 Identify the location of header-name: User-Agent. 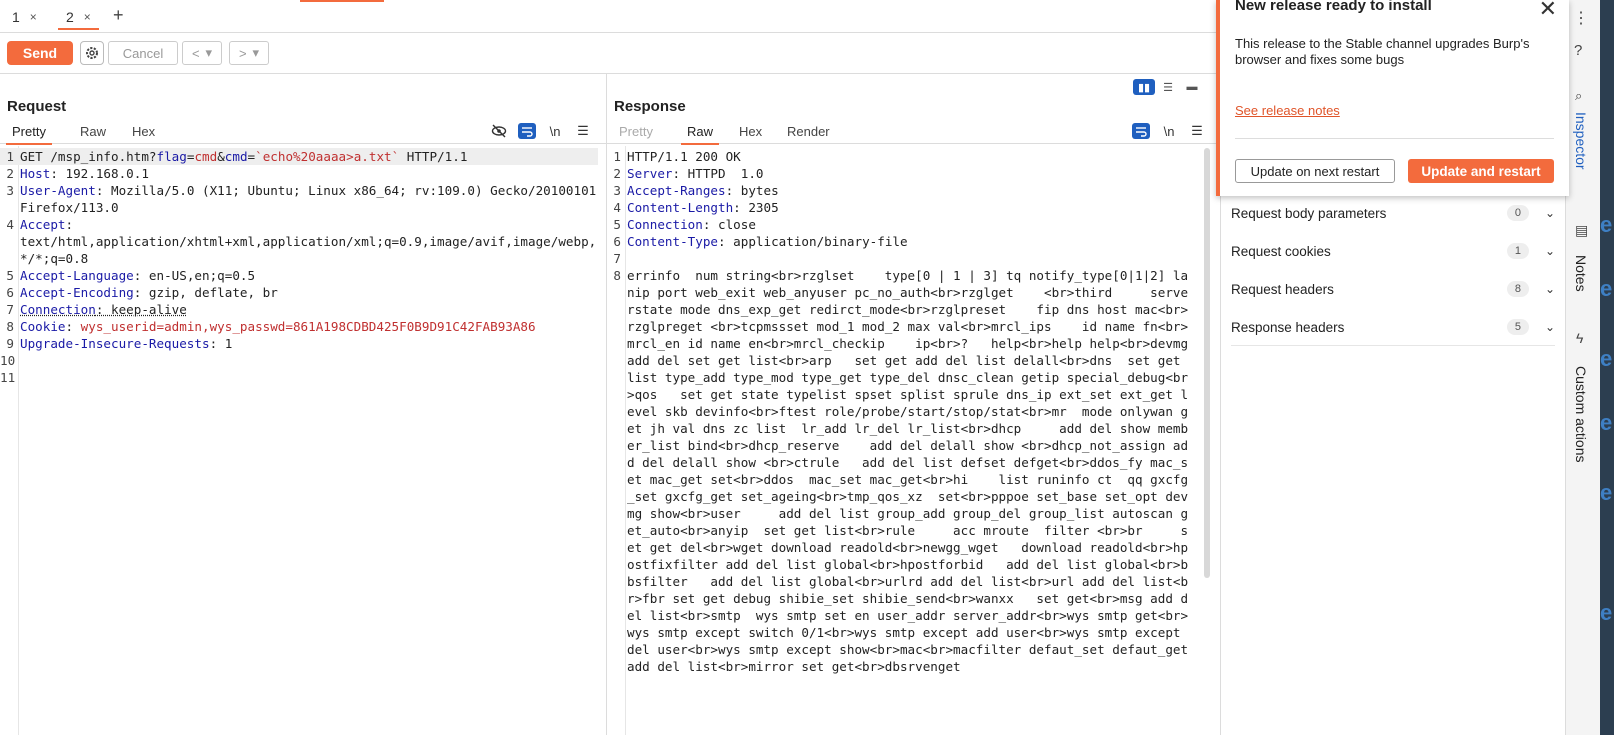
(58, 190).